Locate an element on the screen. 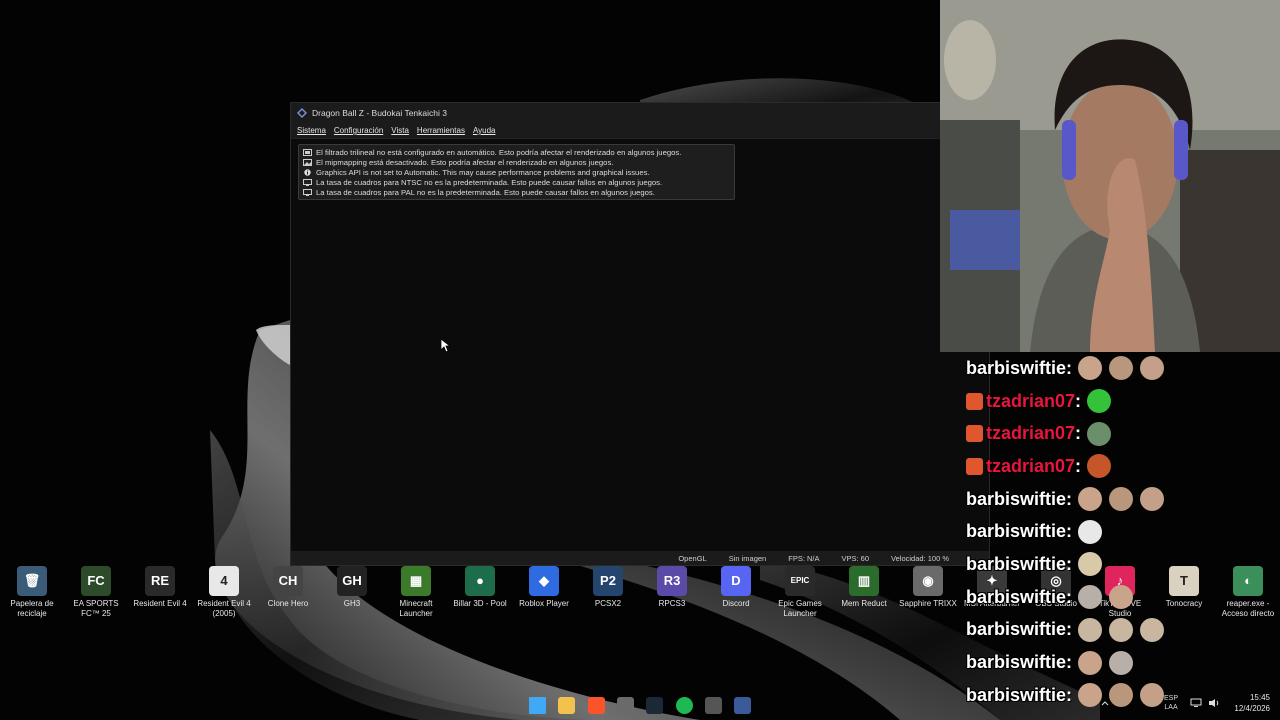 The image size is (1280, 720). chevron-up-icon is located at coordinates (1105, 704).